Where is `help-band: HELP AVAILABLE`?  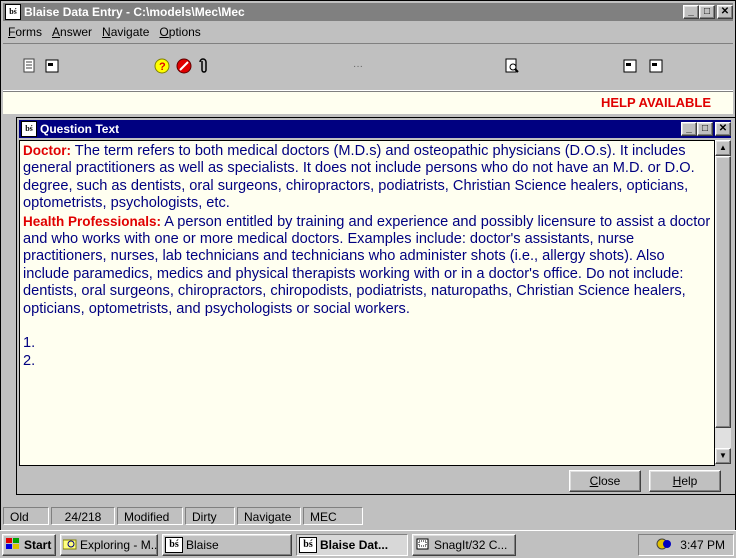 help-band: HELP AVAILABLE is located at coordinates (368, 102).